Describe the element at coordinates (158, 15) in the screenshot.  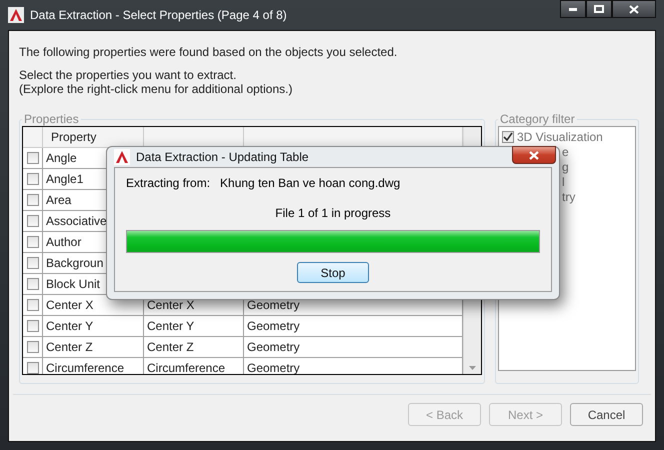
I see `window-title: Data Extraction - Select Properties (Page 4 of 8)` at that location.